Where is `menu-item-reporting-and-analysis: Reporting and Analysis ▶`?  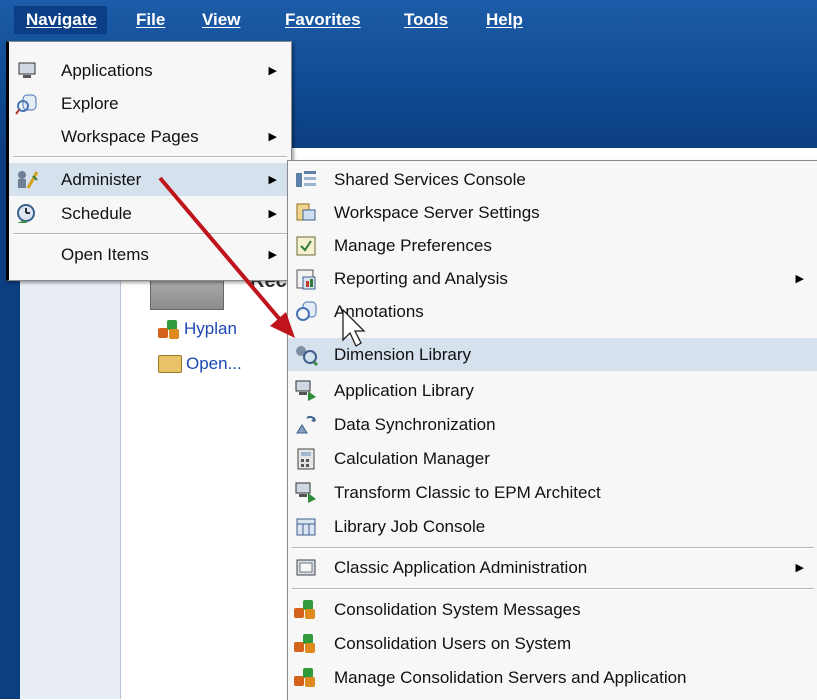
menu-item-reporting-and-analysis: Reporting and Analysis ▶ is located at coordinates (552, 278).